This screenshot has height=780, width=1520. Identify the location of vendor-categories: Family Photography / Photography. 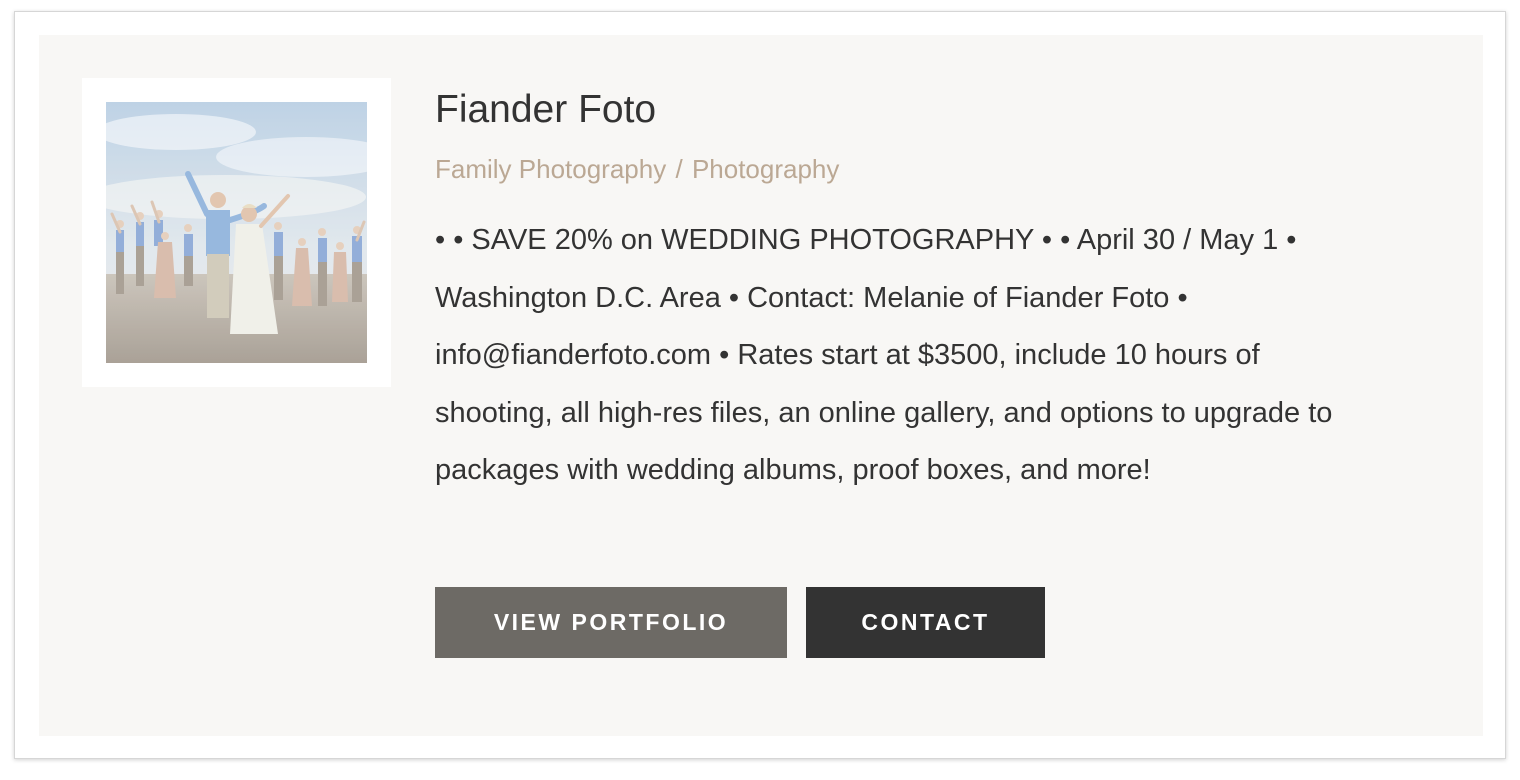
(637, 169).